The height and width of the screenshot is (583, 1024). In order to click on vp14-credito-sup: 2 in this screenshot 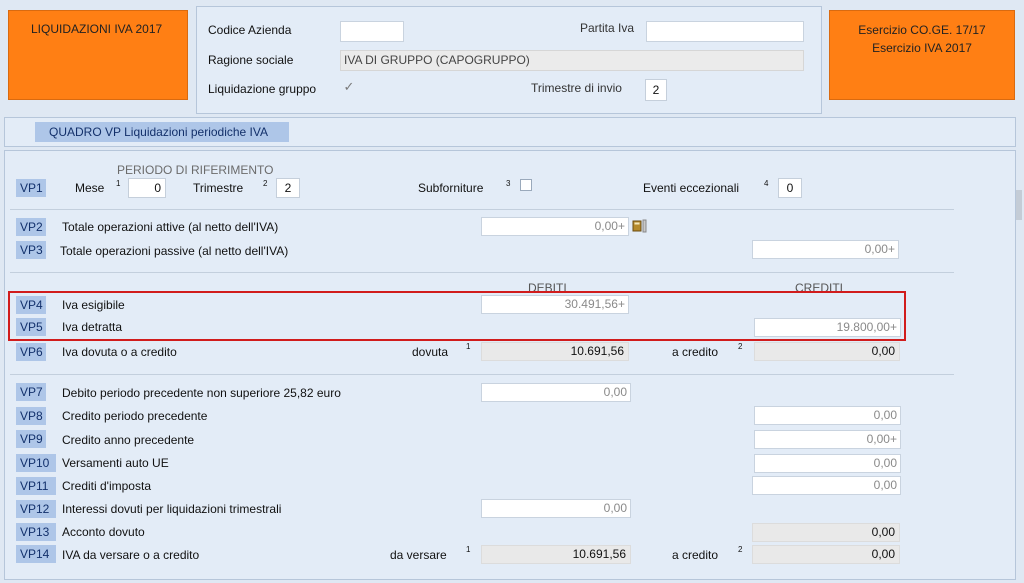, I will do `click(740, 549)`.